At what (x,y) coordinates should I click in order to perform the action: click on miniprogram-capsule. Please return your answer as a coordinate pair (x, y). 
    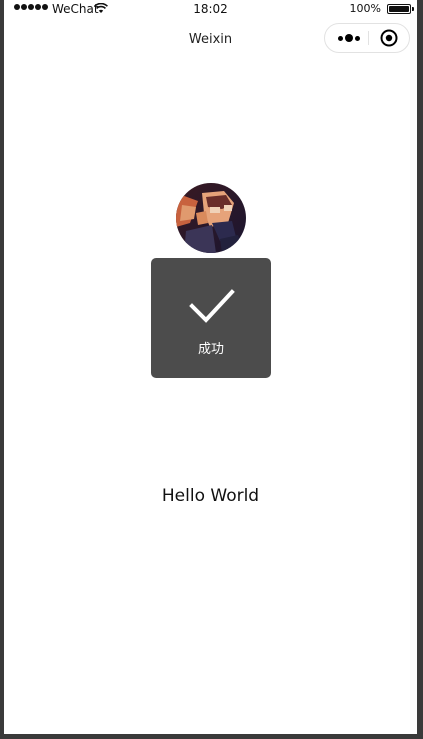
    Looking at the image, I should click on (367, 38).